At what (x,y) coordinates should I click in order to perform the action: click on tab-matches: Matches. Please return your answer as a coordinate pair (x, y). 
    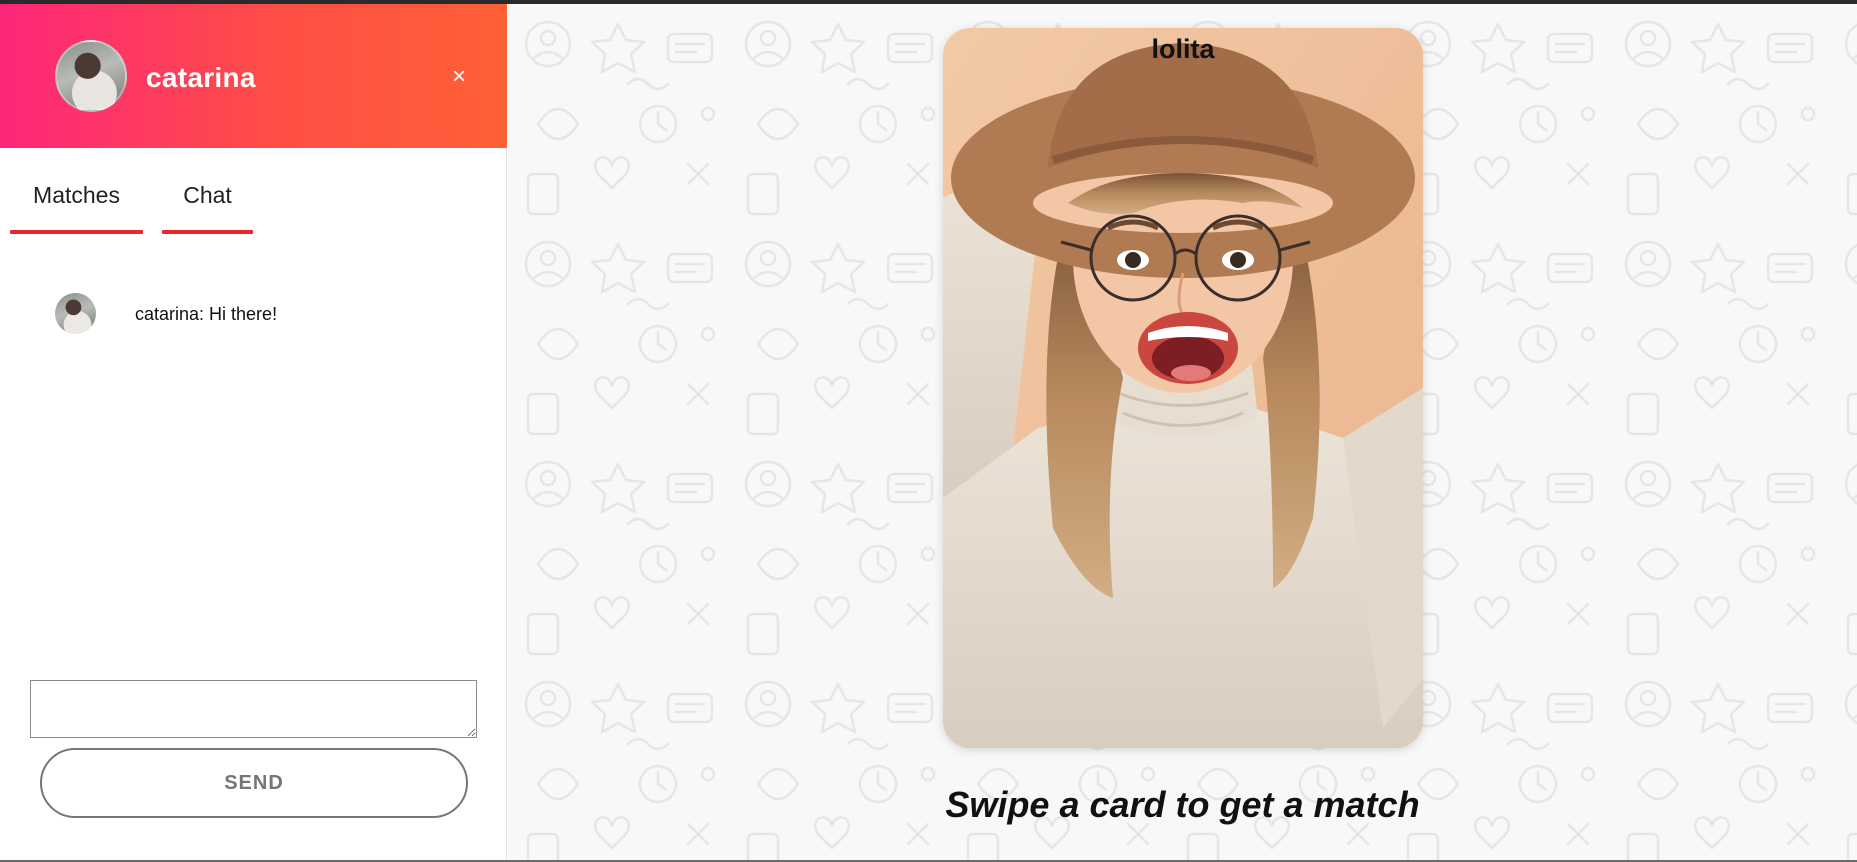
    Looking at the image, I should click on (76, 191).